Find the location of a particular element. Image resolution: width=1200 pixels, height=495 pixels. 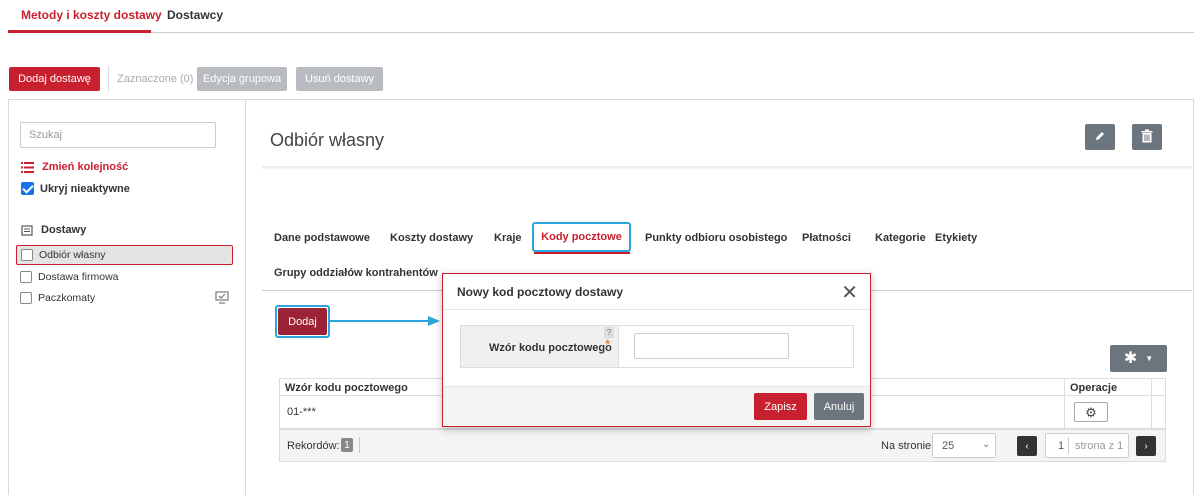

tab-countries: Kraje is located at coordinates (508, 238).